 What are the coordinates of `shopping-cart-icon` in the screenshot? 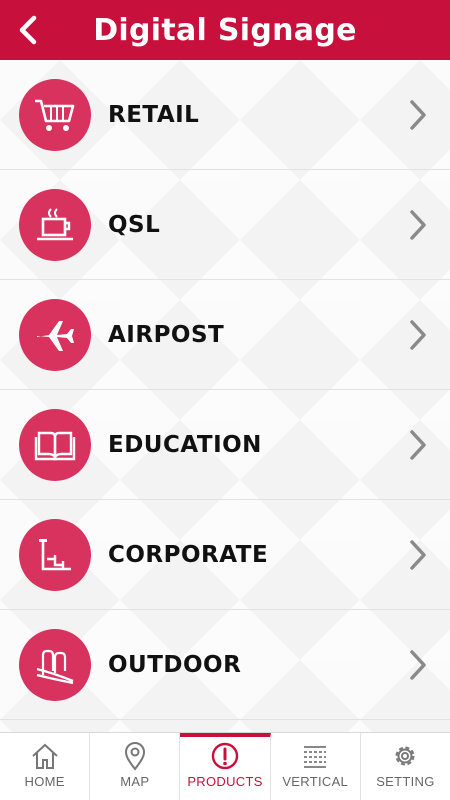 It's located at (55, 114).